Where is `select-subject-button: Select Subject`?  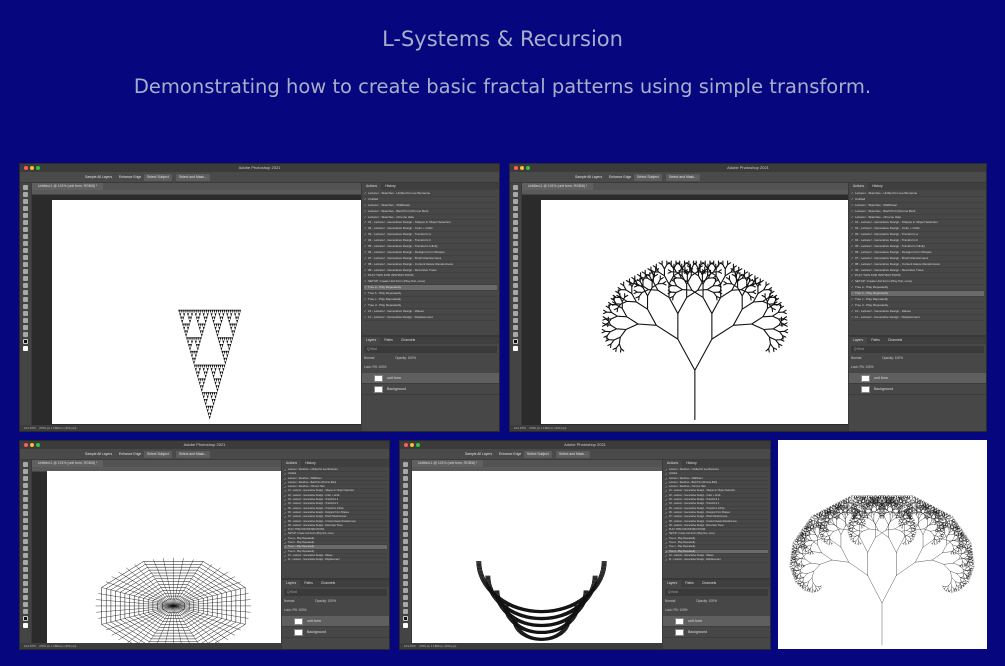 select-subject-button: Select Subject is located at coordinates (158, 177).